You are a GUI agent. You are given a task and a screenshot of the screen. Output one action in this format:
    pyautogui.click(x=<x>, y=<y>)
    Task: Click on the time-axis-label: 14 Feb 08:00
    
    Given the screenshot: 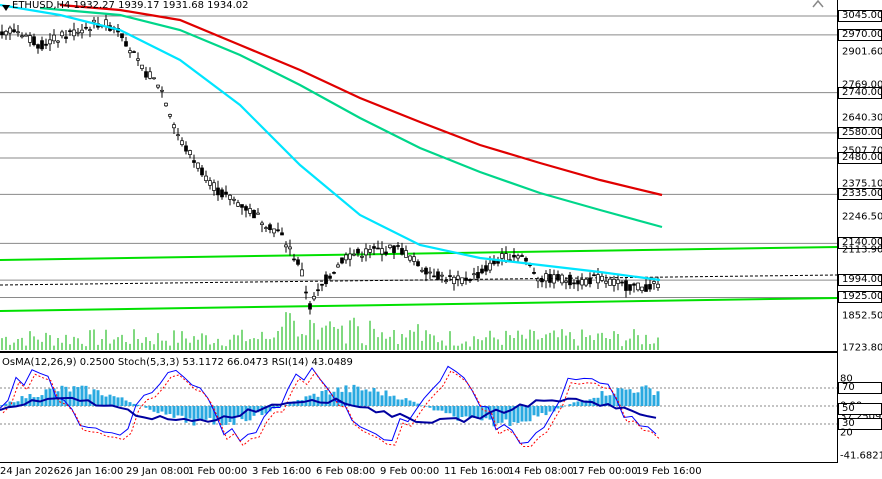 What is the action you would take?
    pyautogui.click(x=541, y=471)
    